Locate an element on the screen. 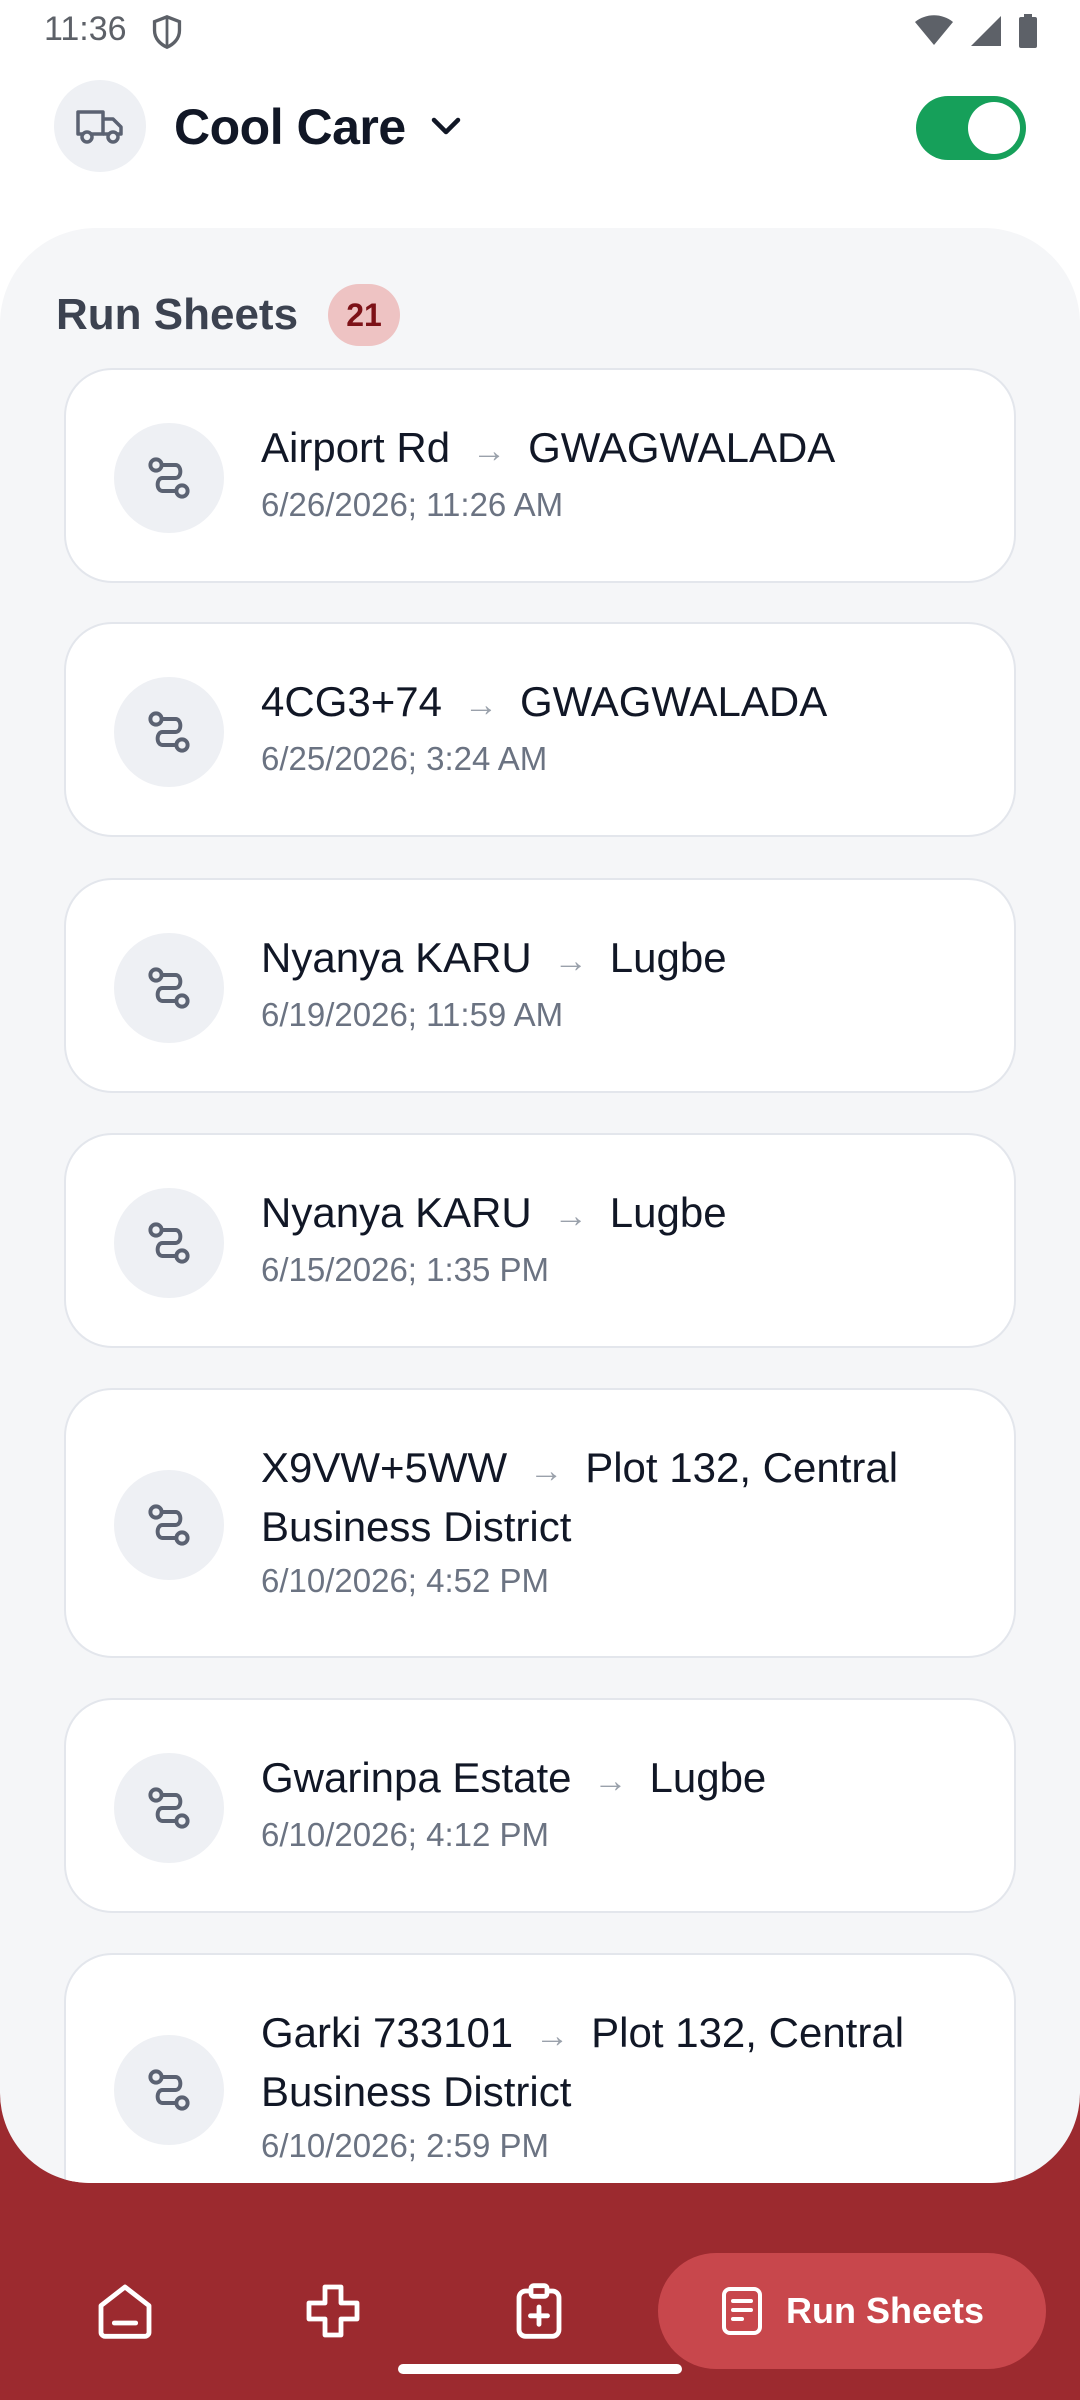 This screenshot has width=1080, height=2400. document-icon is located at coordinates (742, 2311).